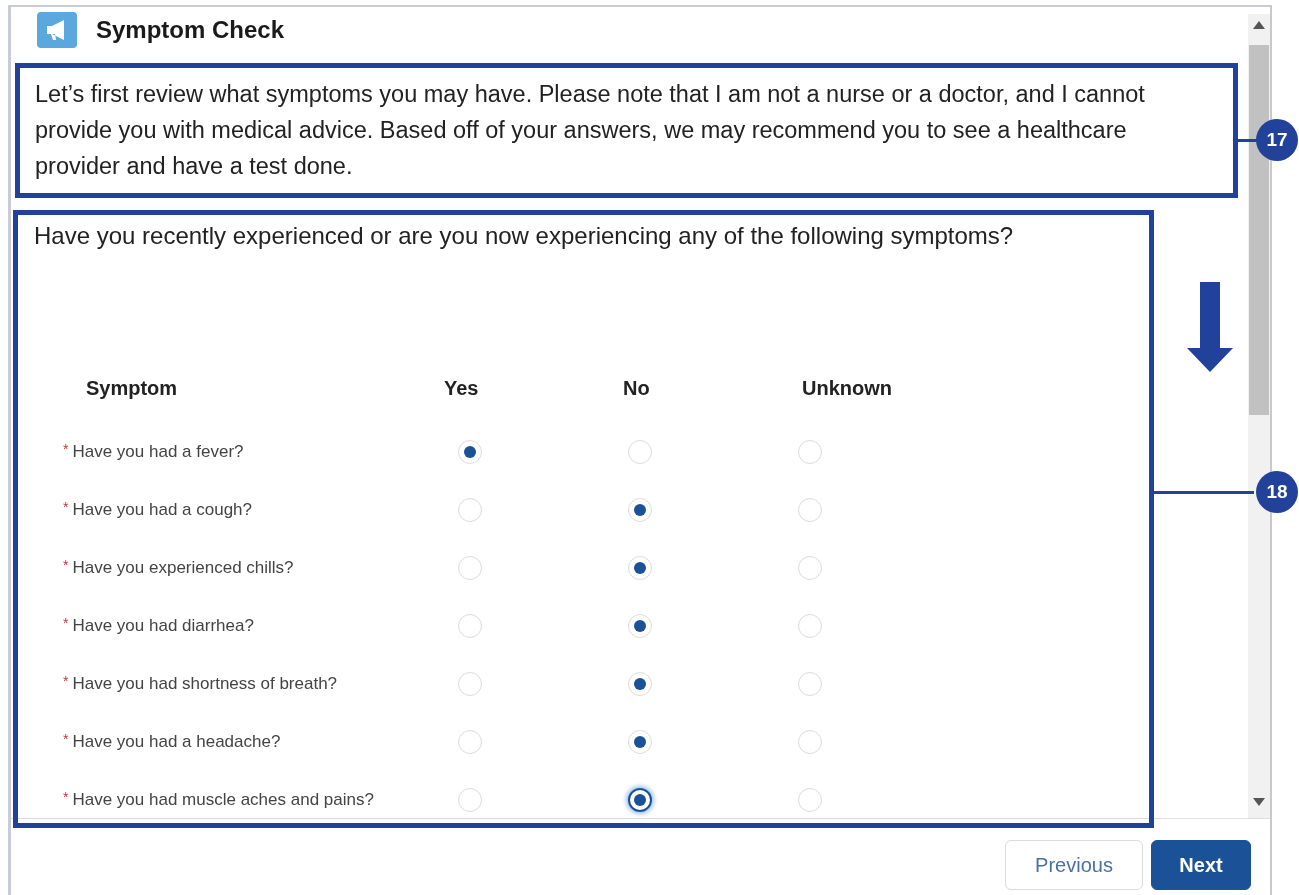 This screenshot has width=1299, height=895. I want to click on scroll-up-icon, so click(1259, 25).